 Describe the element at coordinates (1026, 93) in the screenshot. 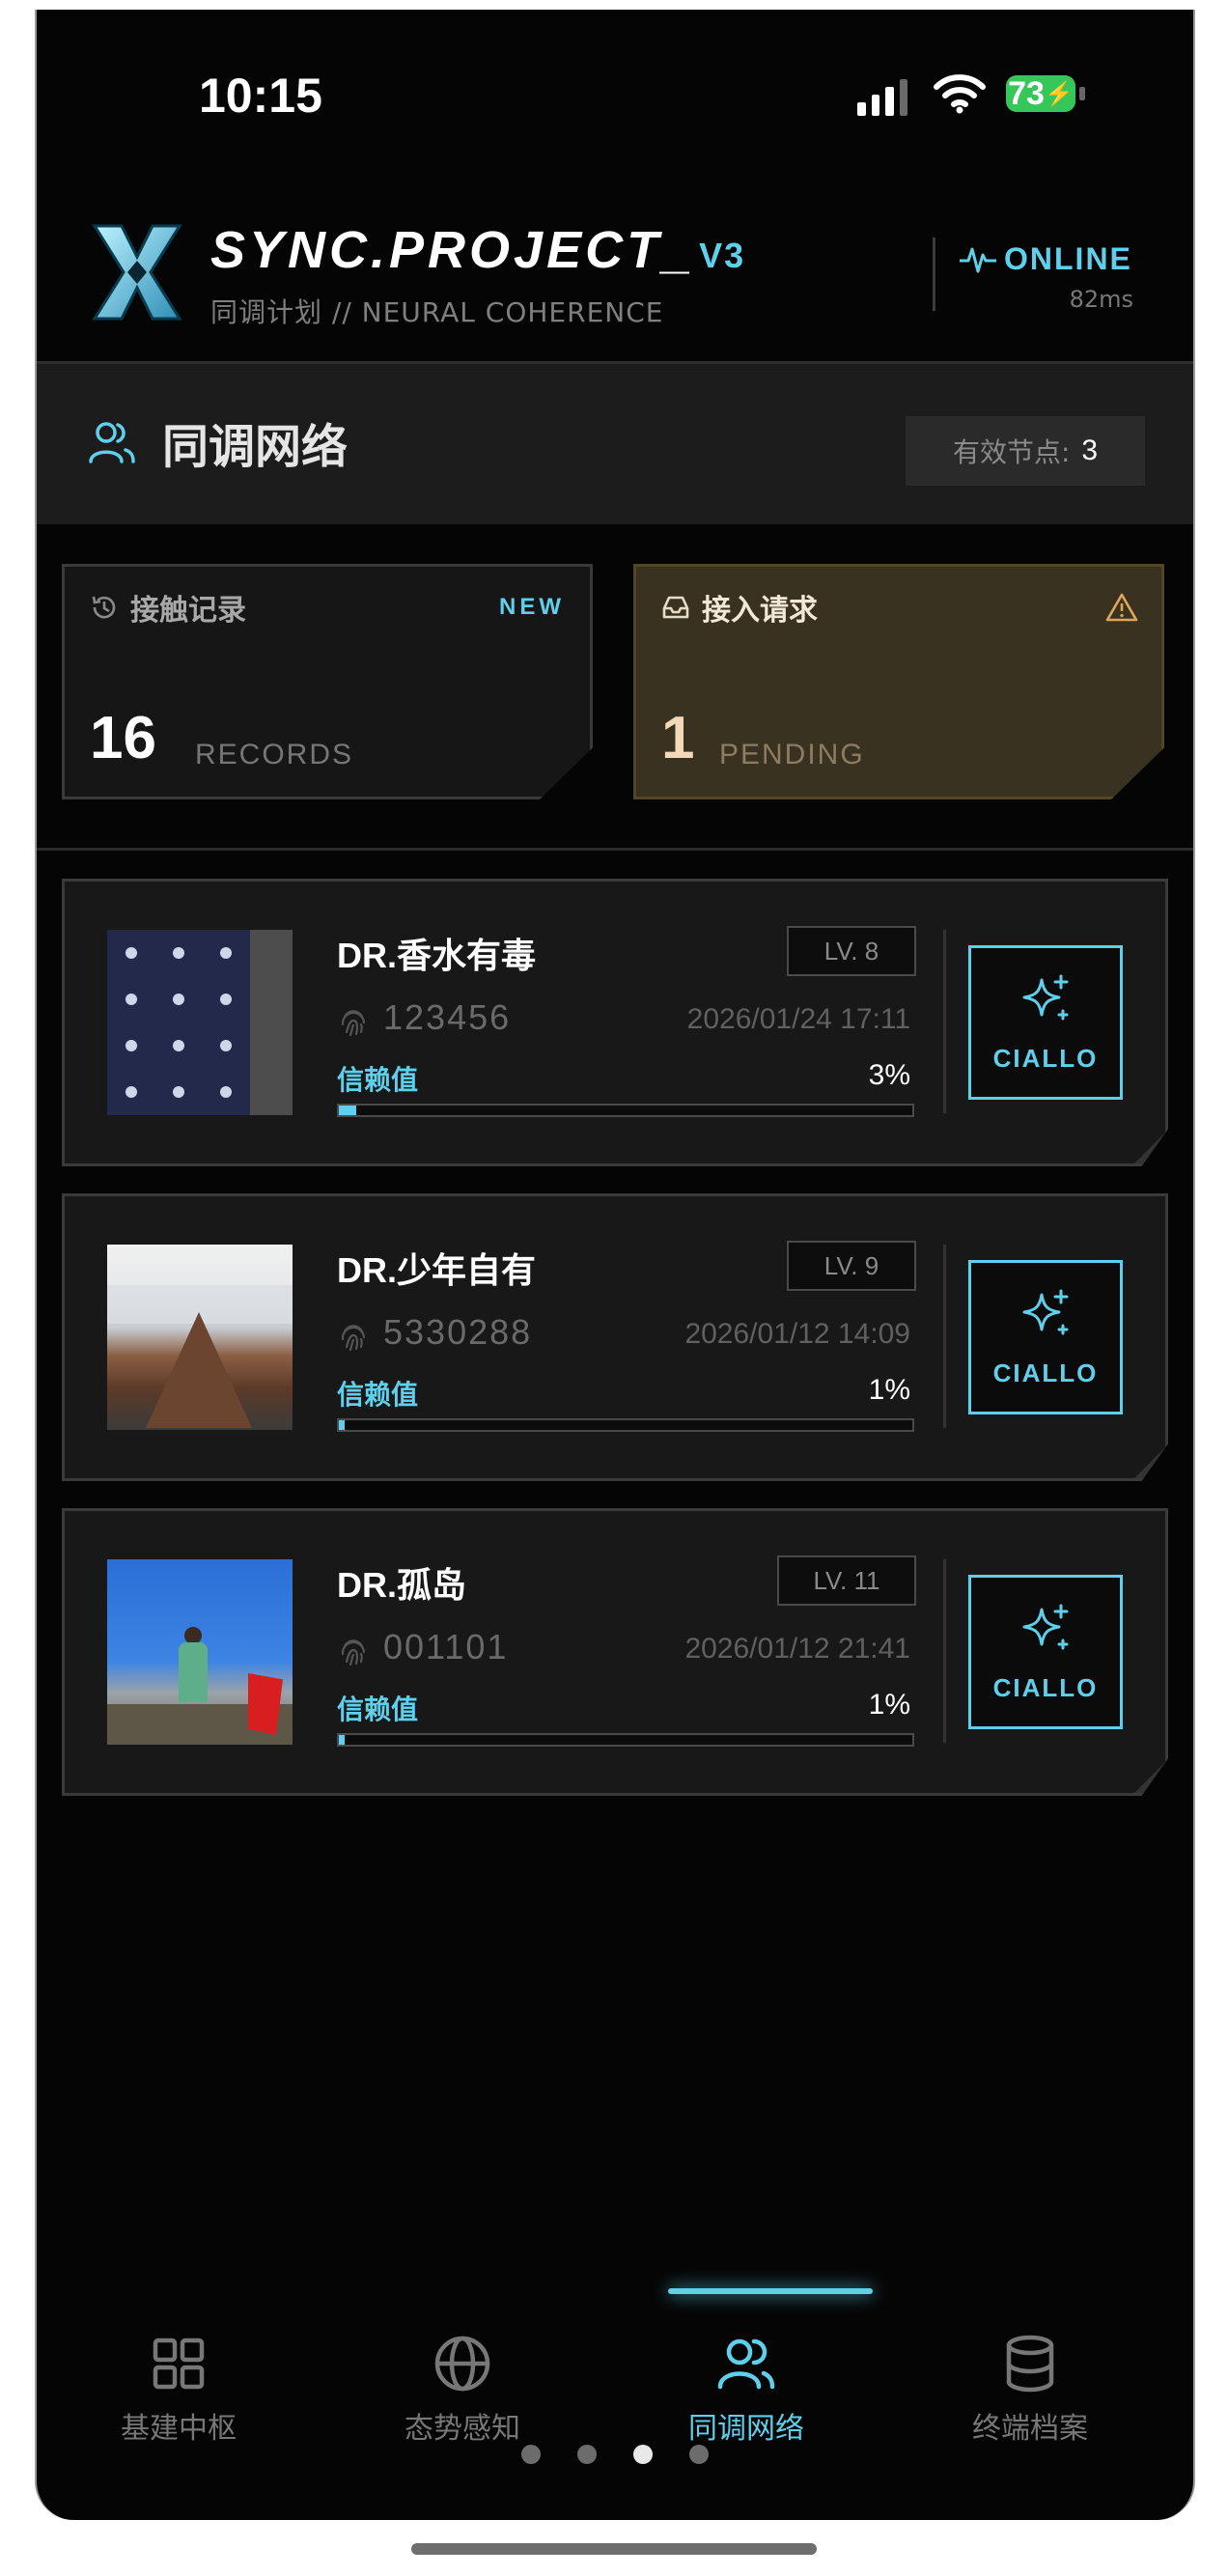

I see `battery-level: 73` at that location.